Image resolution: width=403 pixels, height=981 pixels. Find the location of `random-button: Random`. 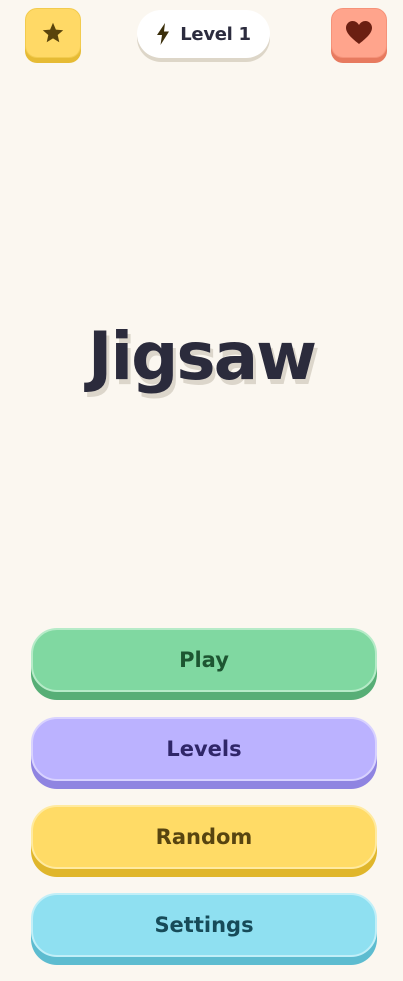

random-button: Random is located at coordinates (204, 837).